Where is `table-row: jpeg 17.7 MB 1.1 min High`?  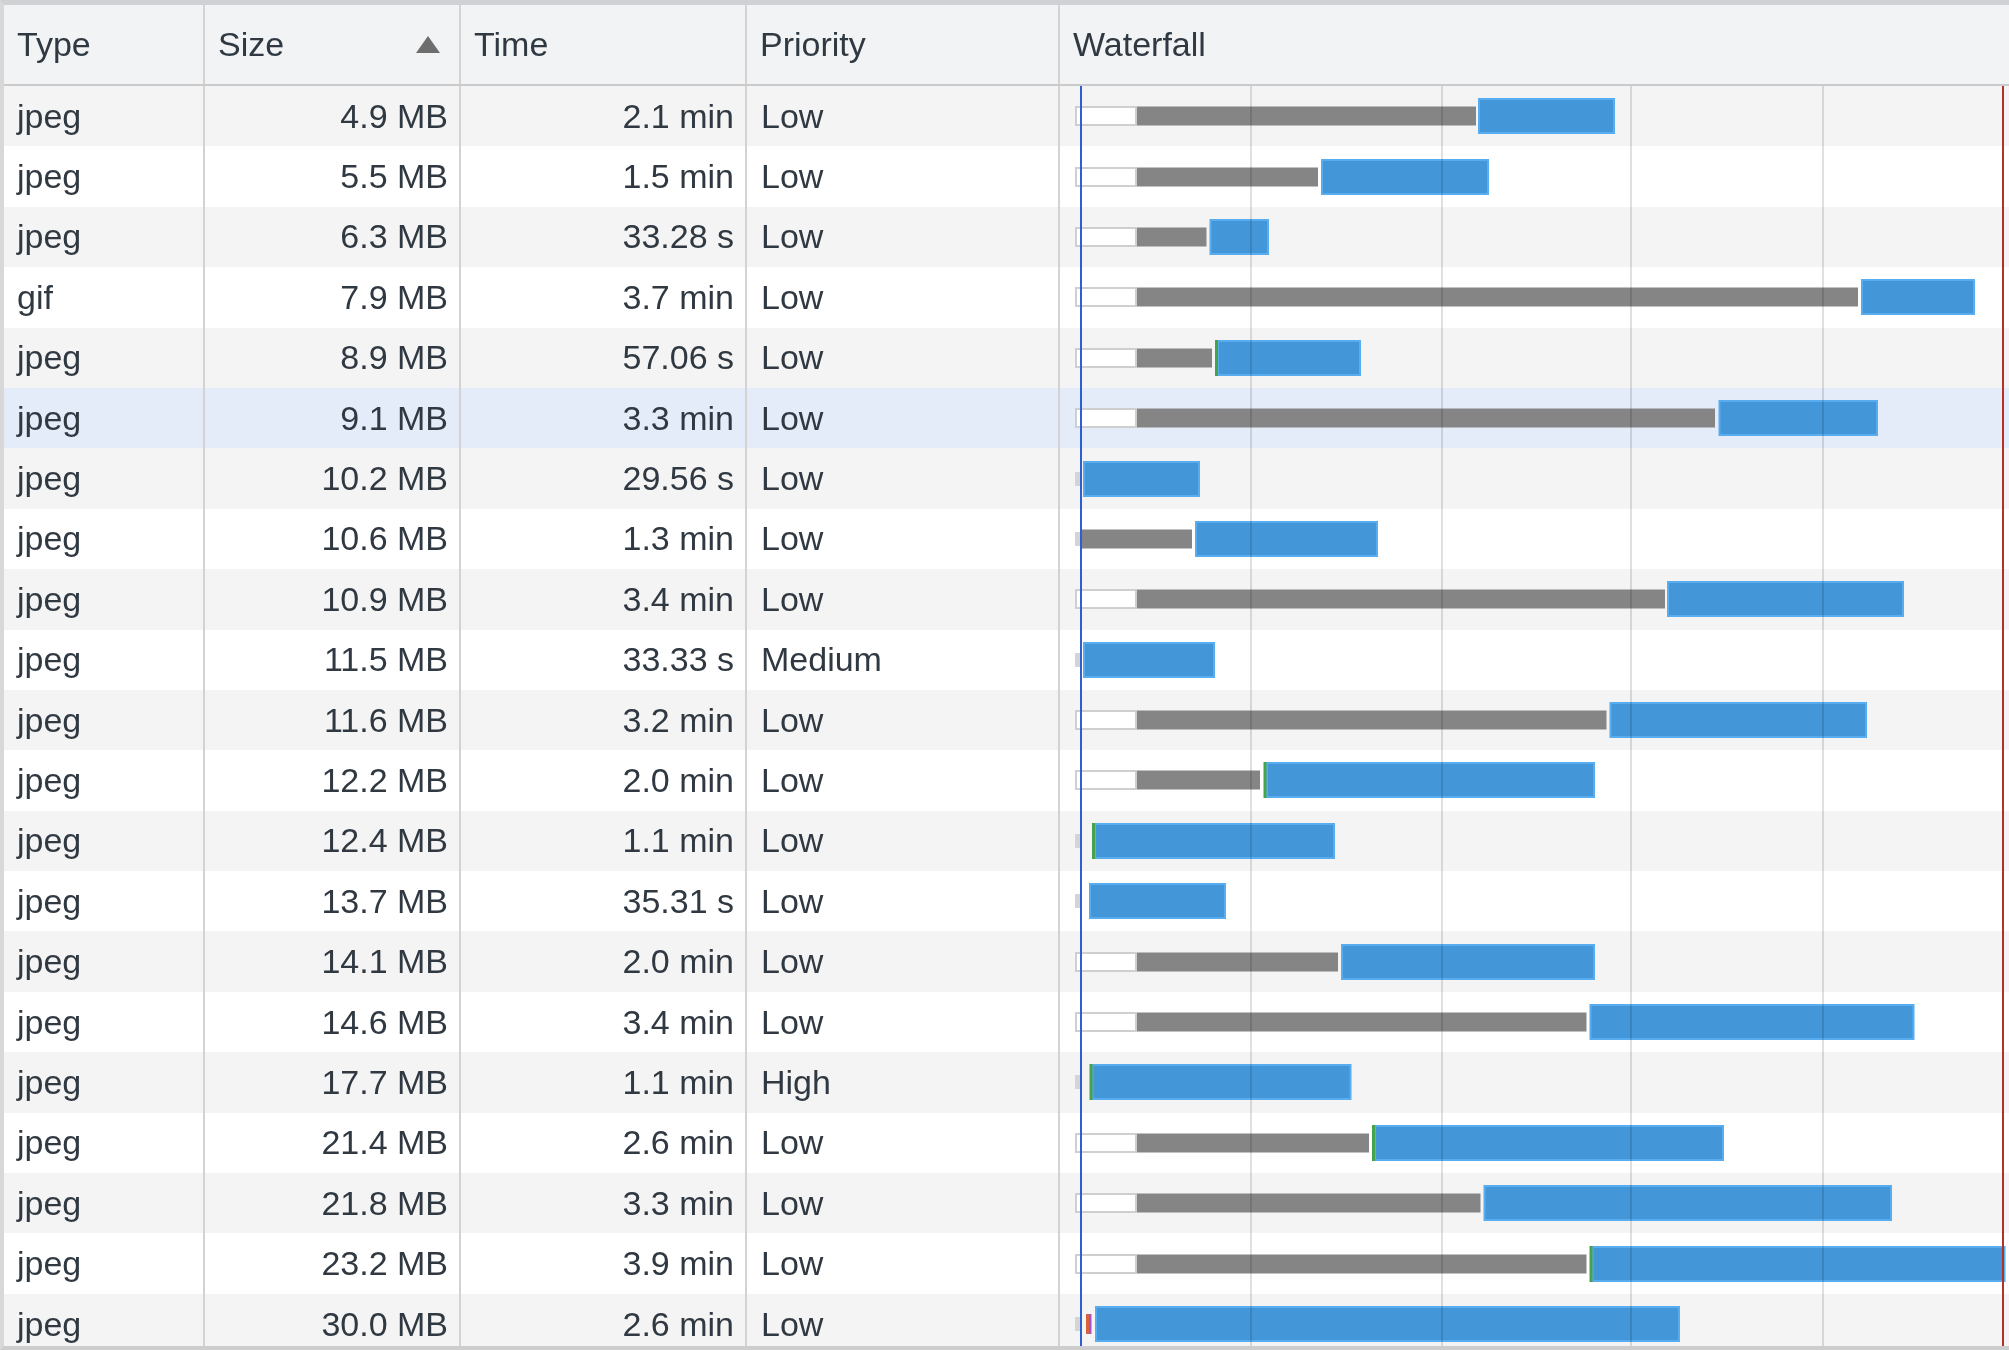 table-row: jpeg 17.7 MB 1.1 min High is located at coordinates (1006, 1082).